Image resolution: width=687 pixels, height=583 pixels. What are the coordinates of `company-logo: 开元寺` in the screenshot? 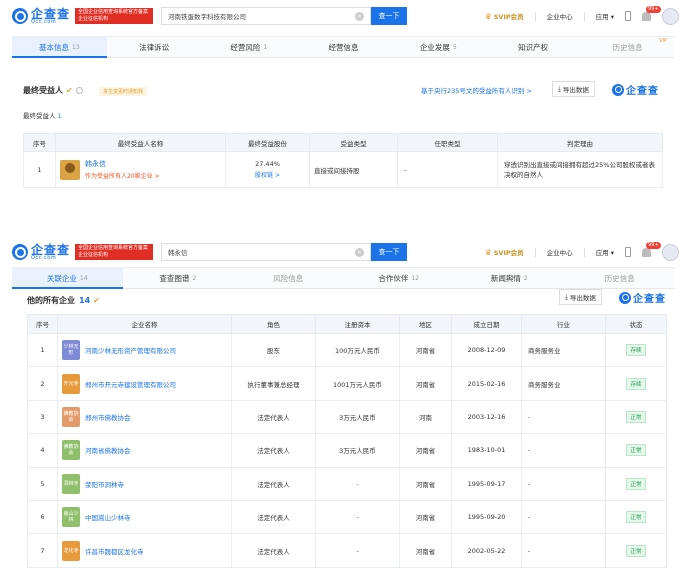 It's located at (71, 383).